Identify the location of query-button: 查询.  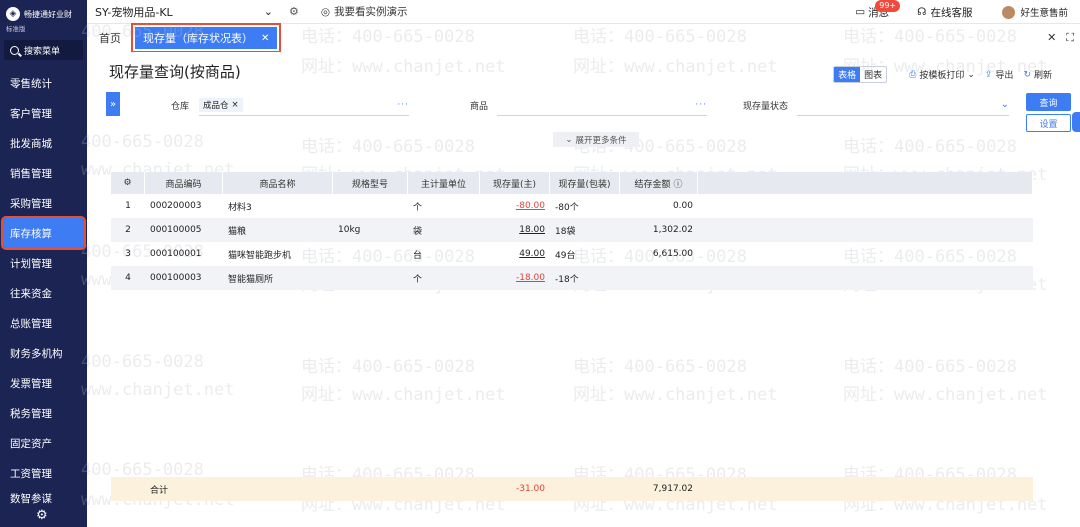
(1048, 102).